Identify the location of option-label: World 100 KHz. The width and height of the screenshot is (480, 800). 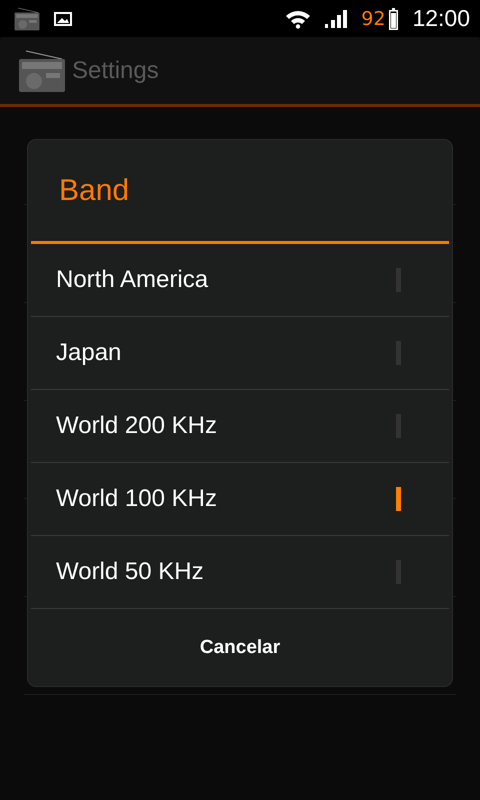
(136, 499).